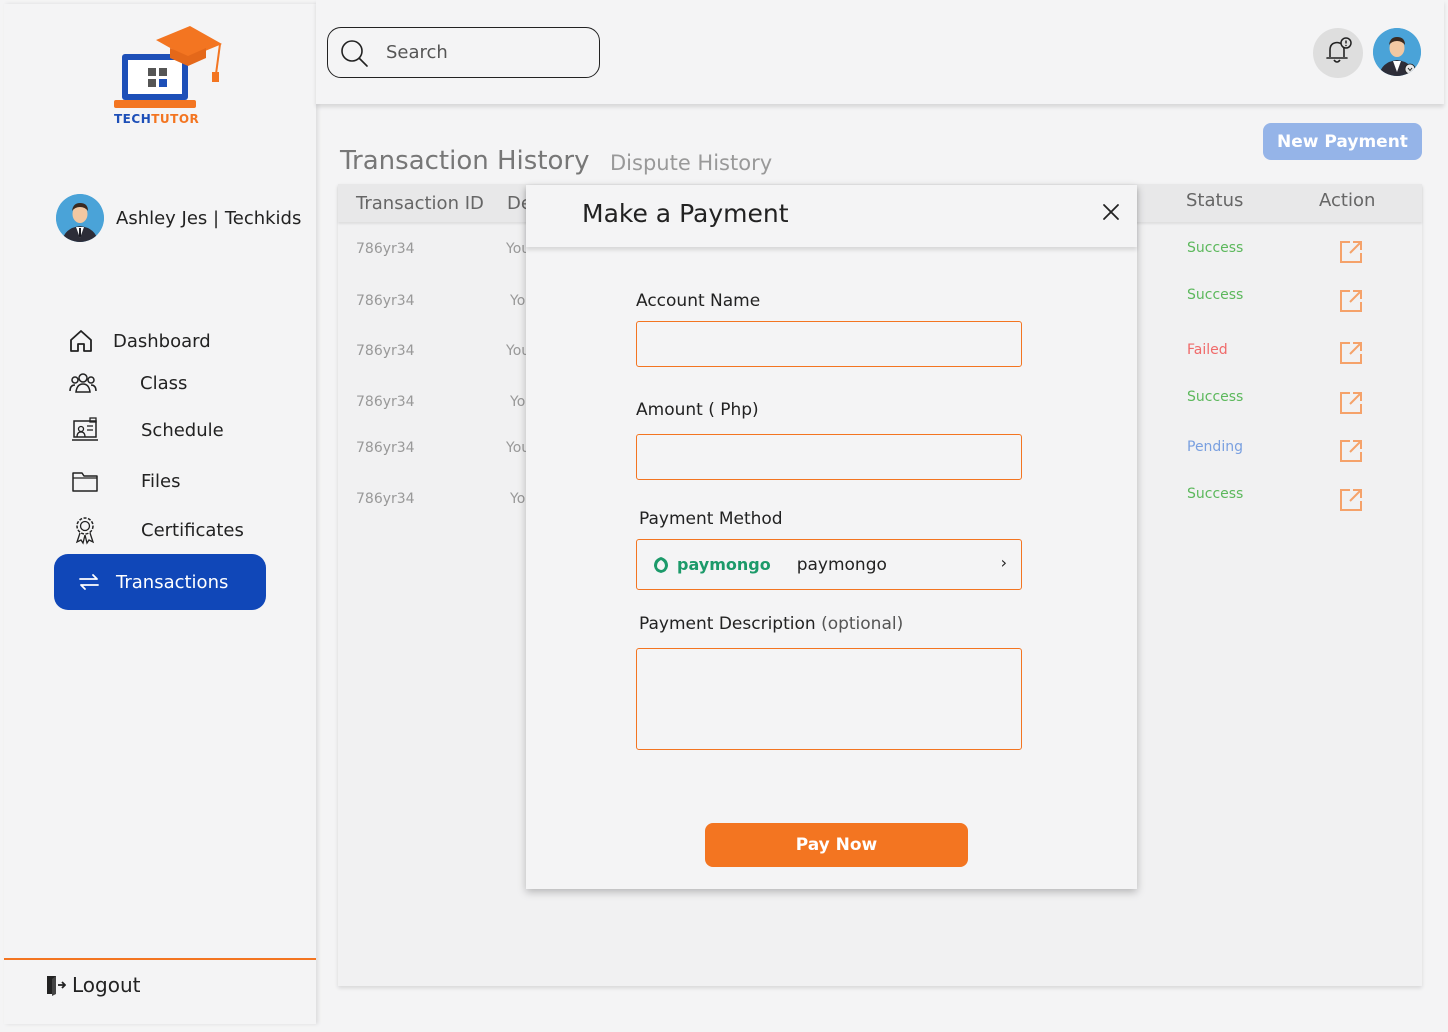 This screenshot has height=1032, width=1448. Describe the element at coordinates (127, 383) in the screenshot. I see `sidebar-item-class: Class` at that location.